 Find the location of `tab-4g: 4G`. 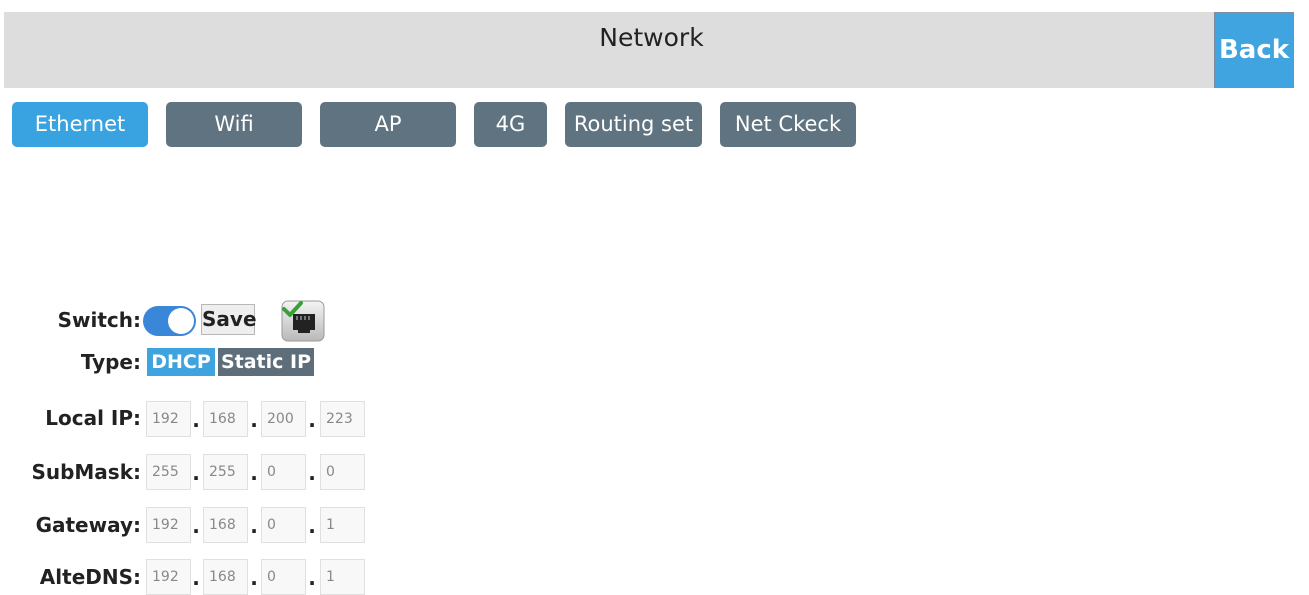

tab-4g: 4G is located at coordinates (510, 124).